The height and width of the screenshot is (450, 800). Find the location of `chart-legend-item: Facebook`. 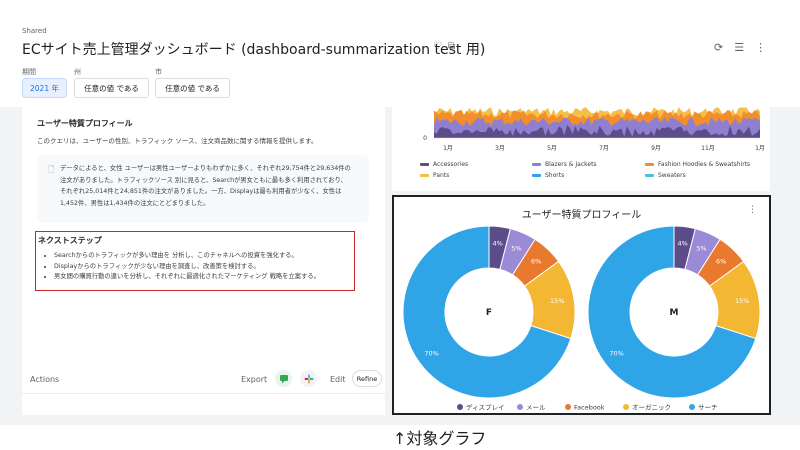

chart-legend-item: Facebook is located at coordinates (585, 408).